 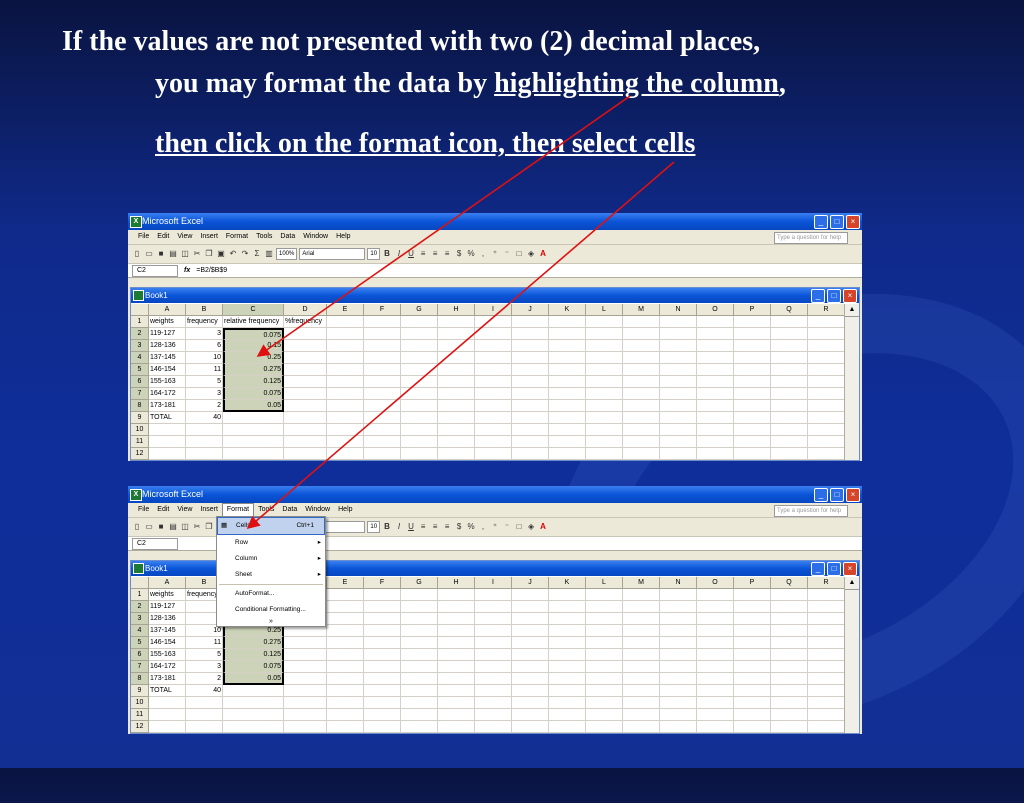 I want to click on cell-i12, so click(x=493, y=727).